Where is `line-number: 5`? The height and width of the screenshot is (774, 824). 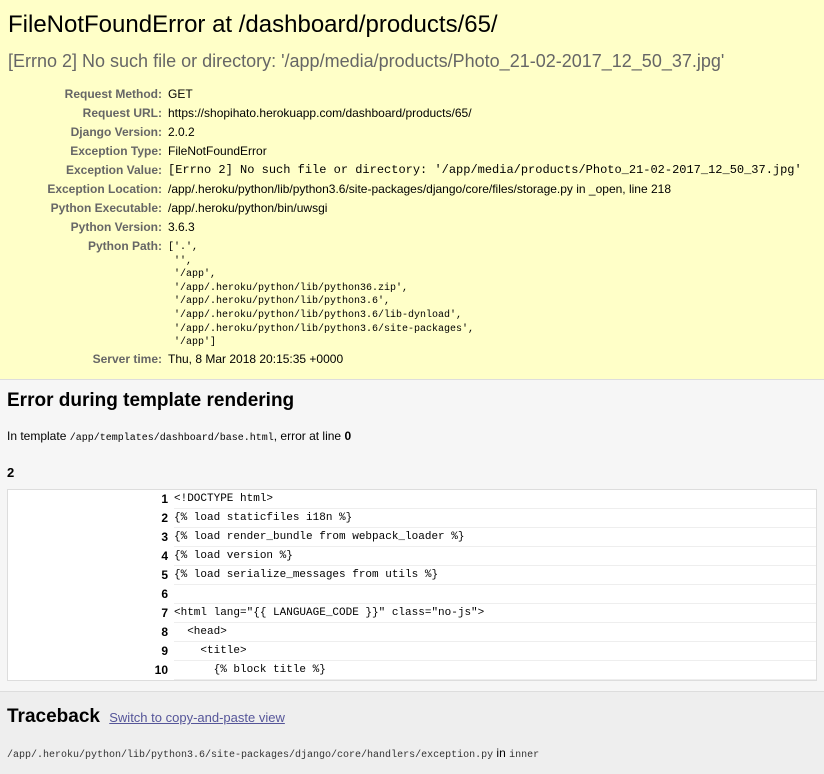
line-number: 5 is located at coordinates (91, 575).